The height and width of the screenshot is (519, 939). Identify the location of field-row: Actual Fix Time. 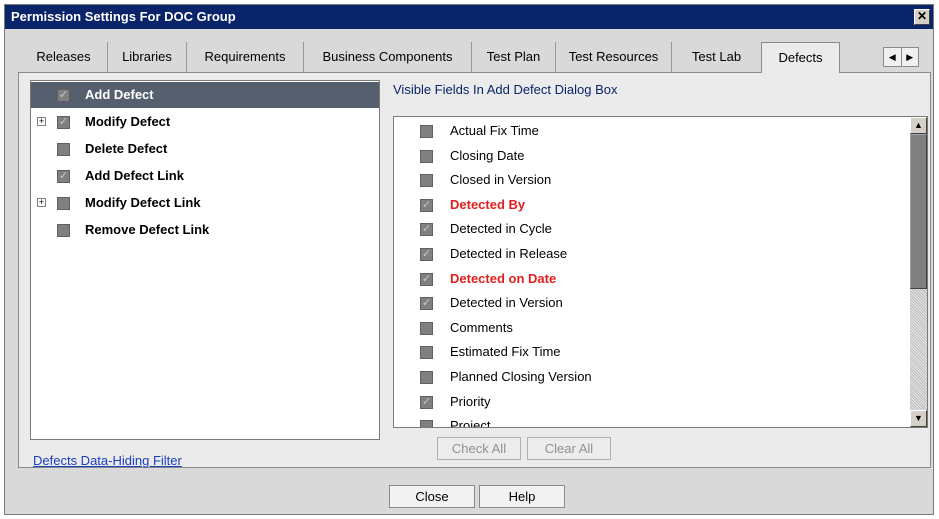
(652, 131).